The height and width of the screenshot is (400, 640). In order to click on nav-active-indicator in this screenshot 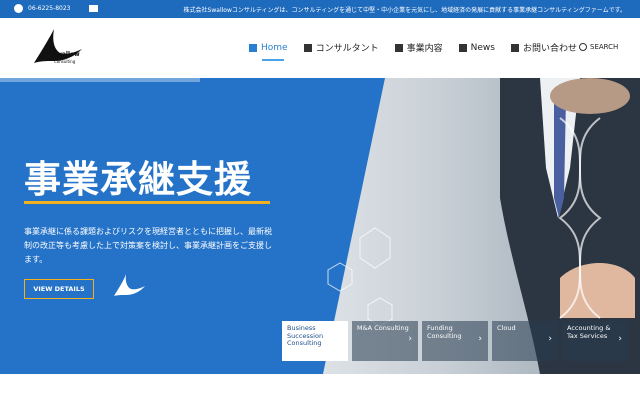, I will do `click(273, 60)`.